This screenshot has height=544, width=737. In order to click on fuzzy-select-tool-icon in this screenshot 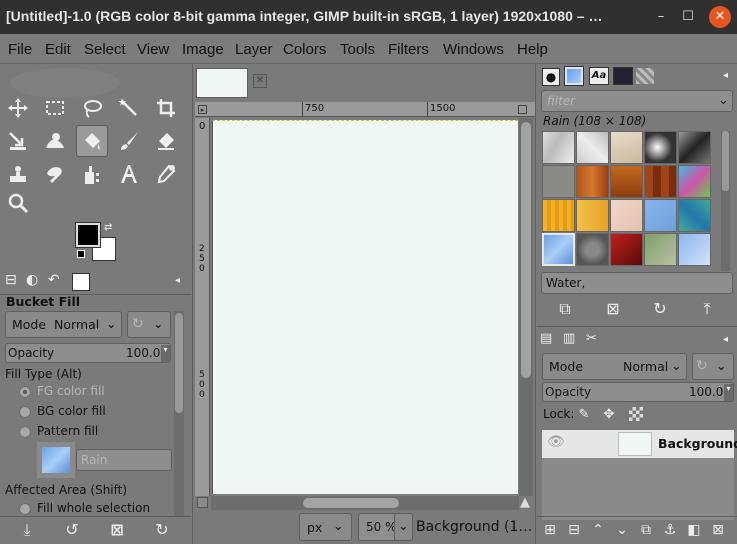, I will do `click(129, 108)`.